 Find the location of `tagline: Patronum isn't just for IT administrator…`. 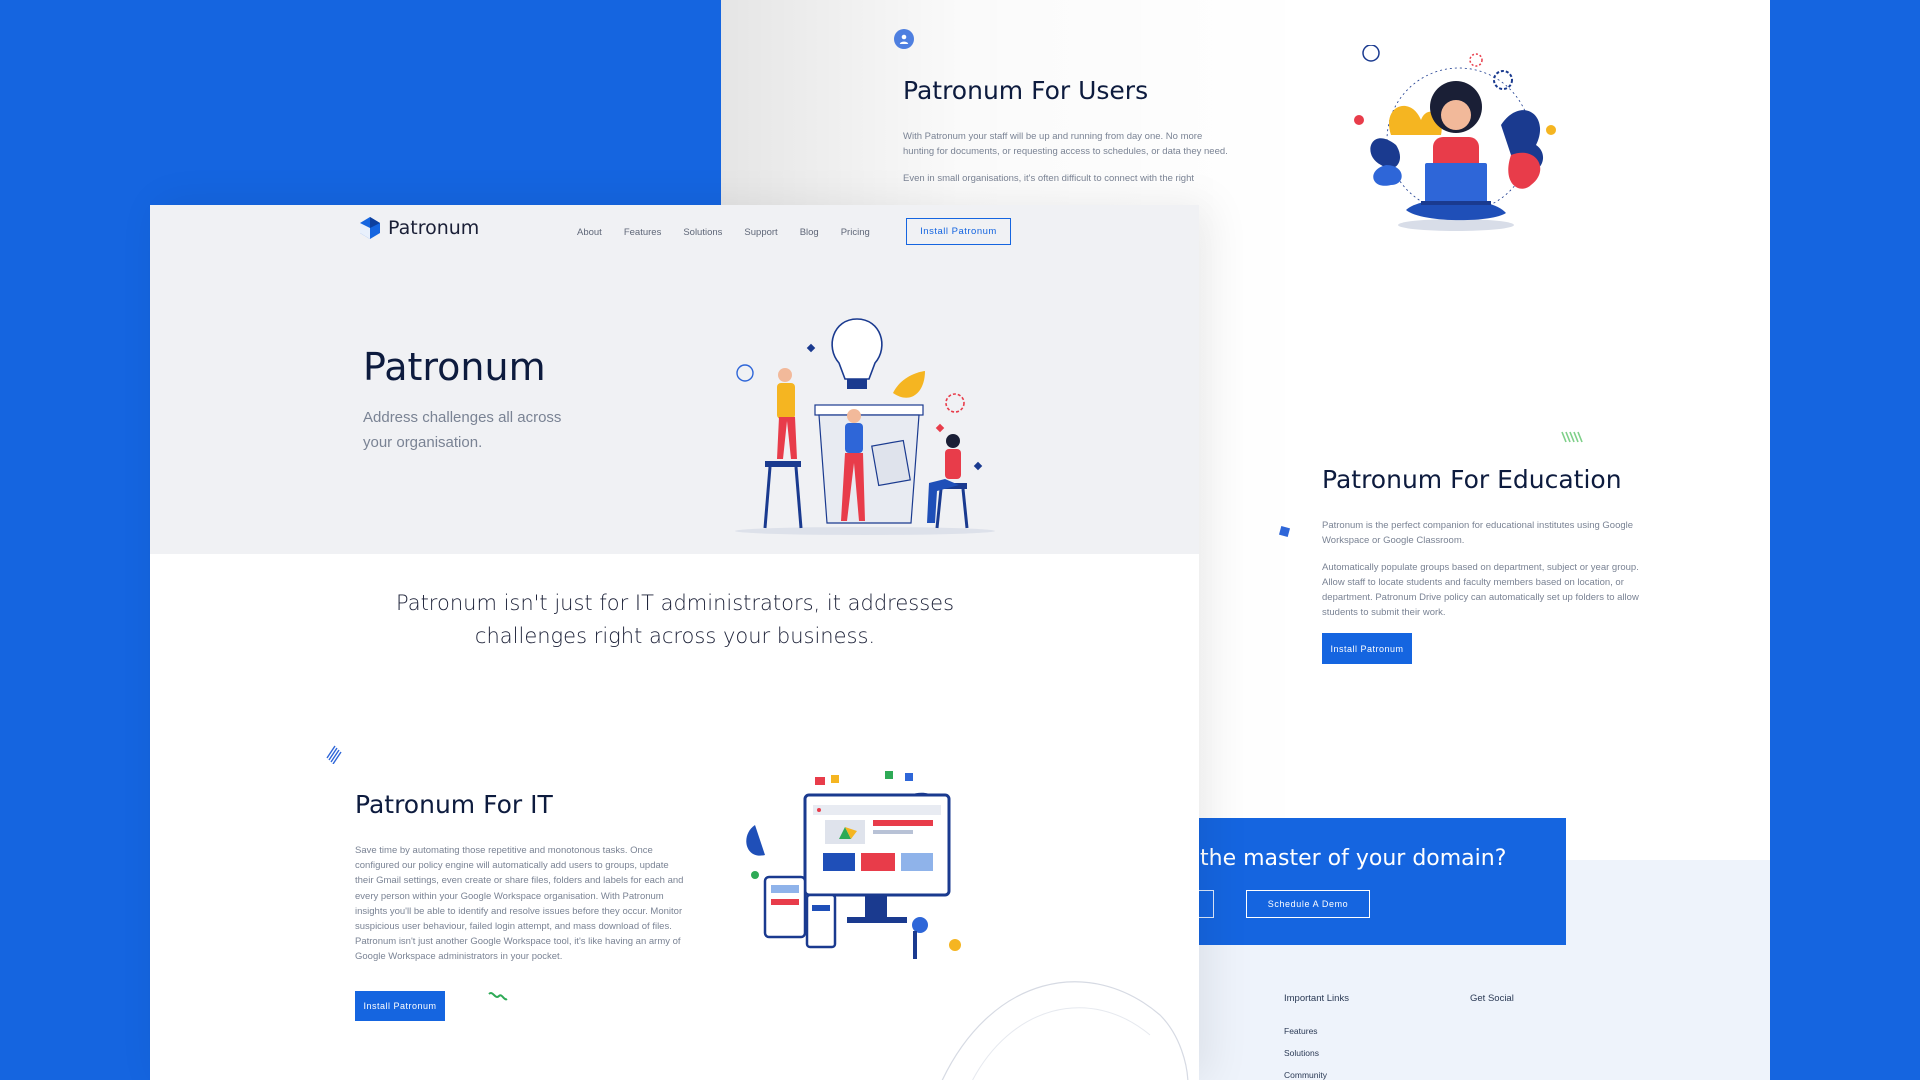

tagline: Patronum isn't just for IT administrator… is located at coordinates (675, 619).